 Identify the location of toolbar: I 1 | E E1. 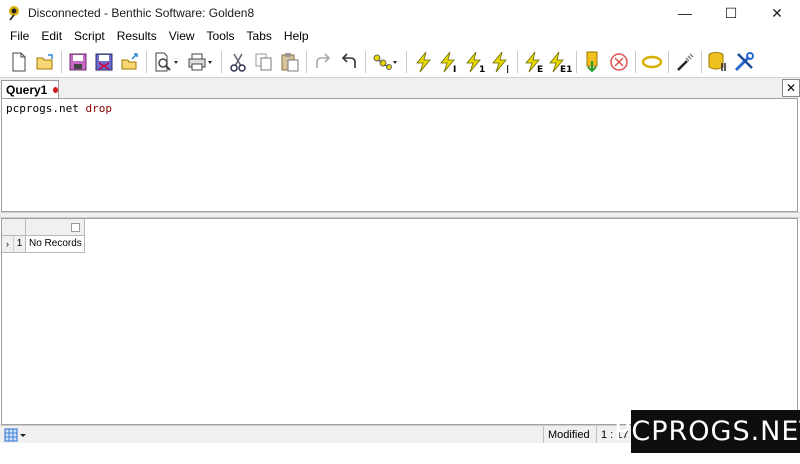
(400, 61).